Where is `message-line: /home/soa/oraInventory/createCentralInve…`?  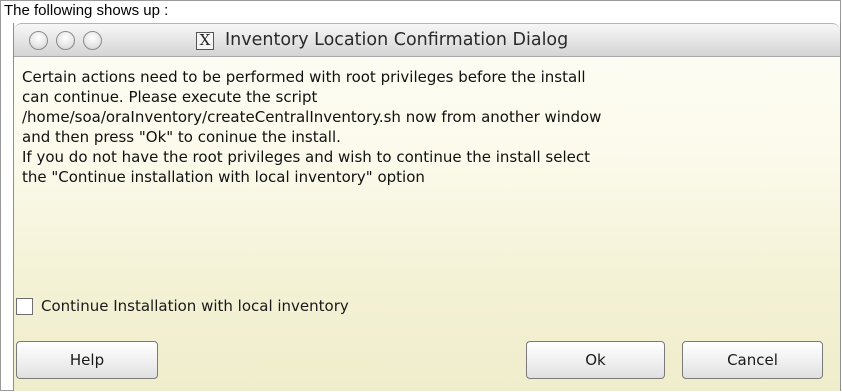
message-line: /home/soa/oraInventory/createCentralInve… is located at coordinates (312, 117).